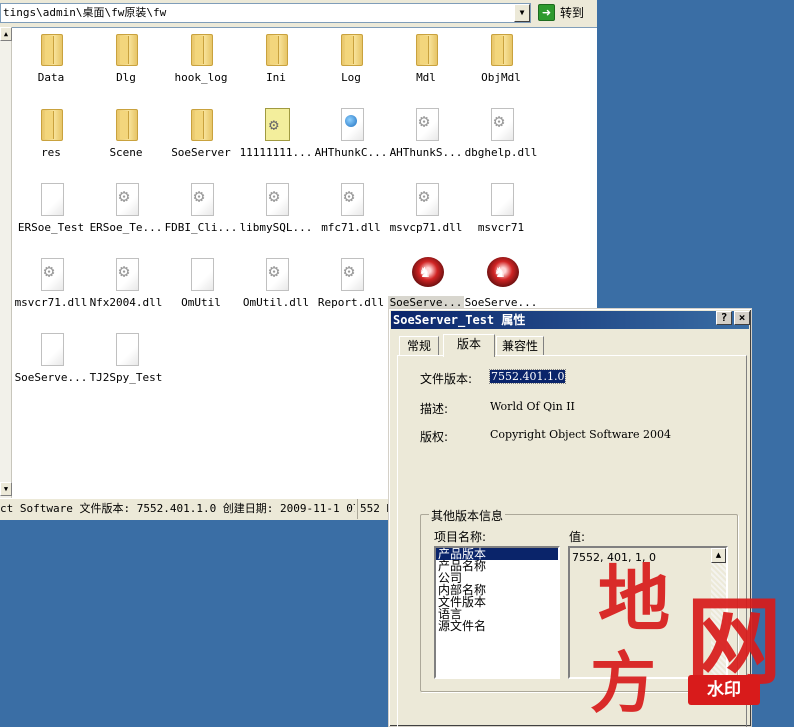  Describe the element at coordinates (419, 346) in the screenshot. I see `tab-general: 常规` at that location.